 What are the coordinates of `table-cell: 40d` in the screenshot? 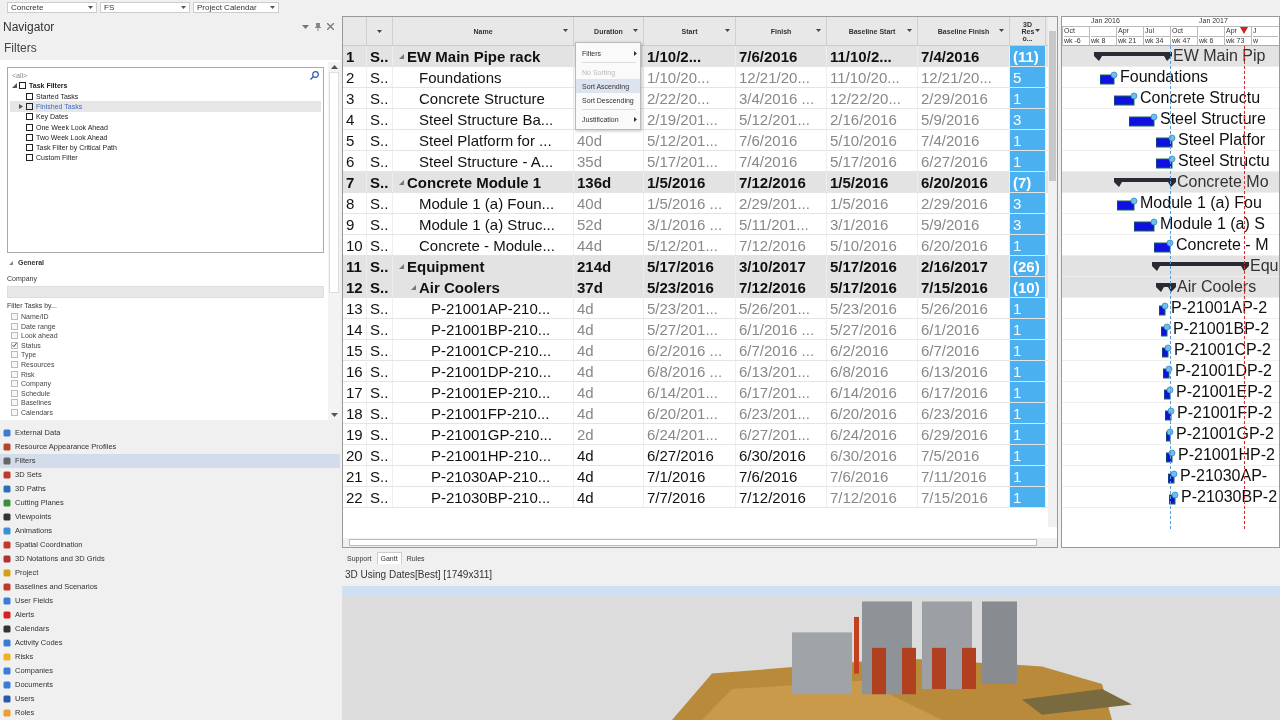 It's located at (590, 203).